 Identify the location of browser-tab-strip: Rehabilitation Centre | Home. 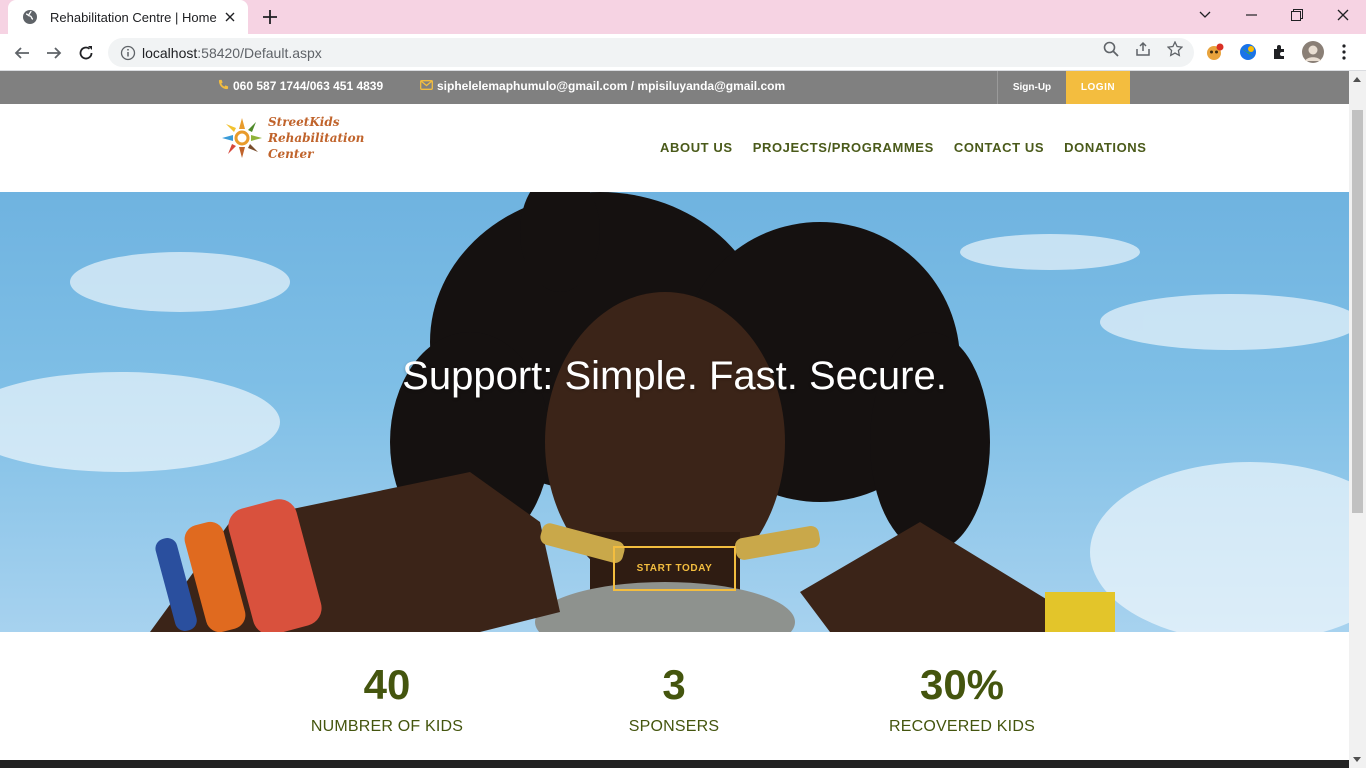
(683, 17).